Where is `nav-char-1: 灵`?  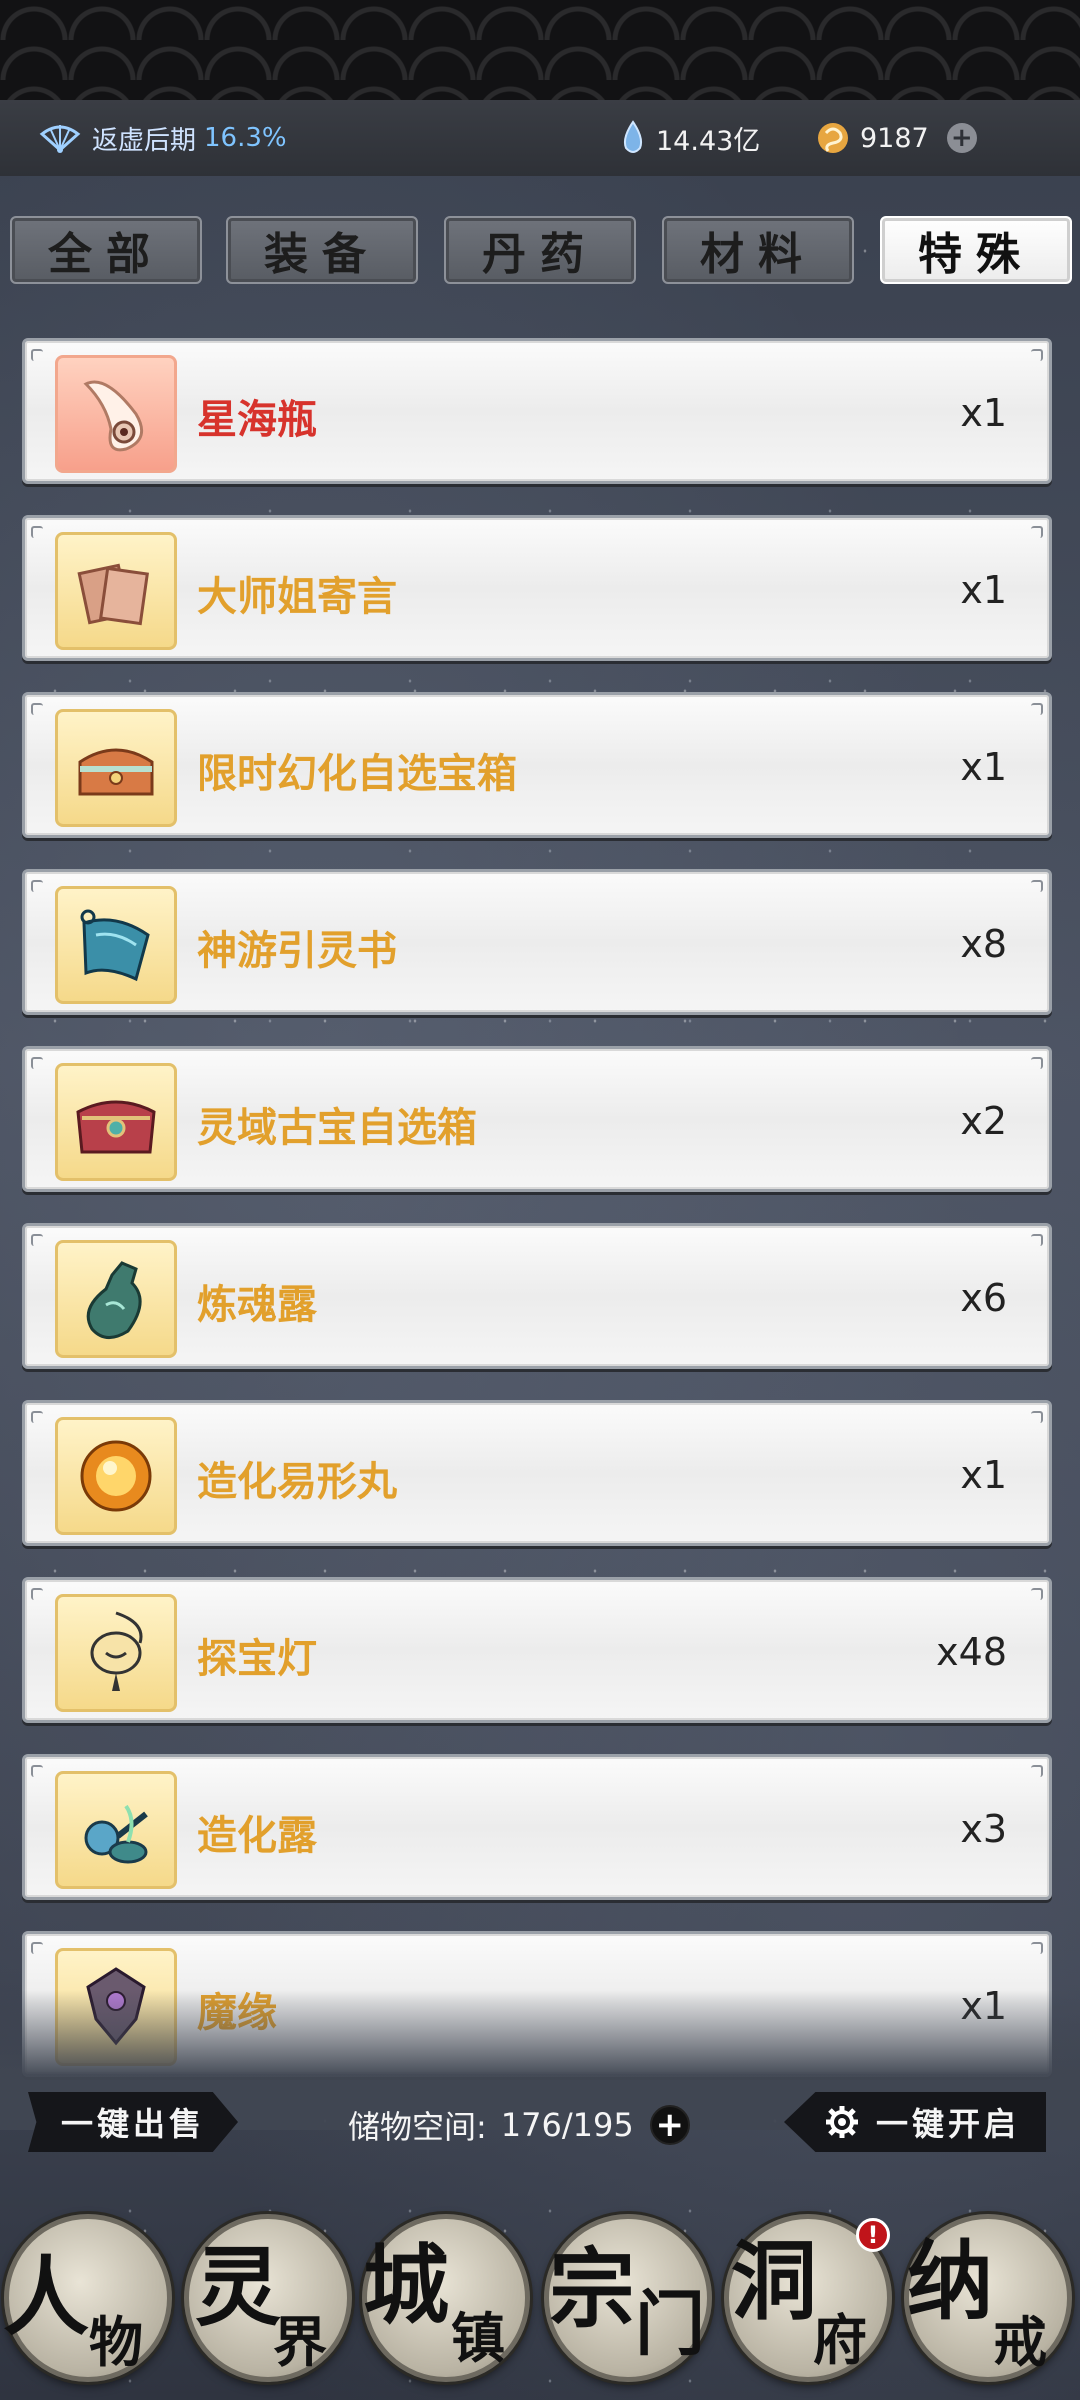
nav-char-1: 灵 is located at coordinates (238, 2287).